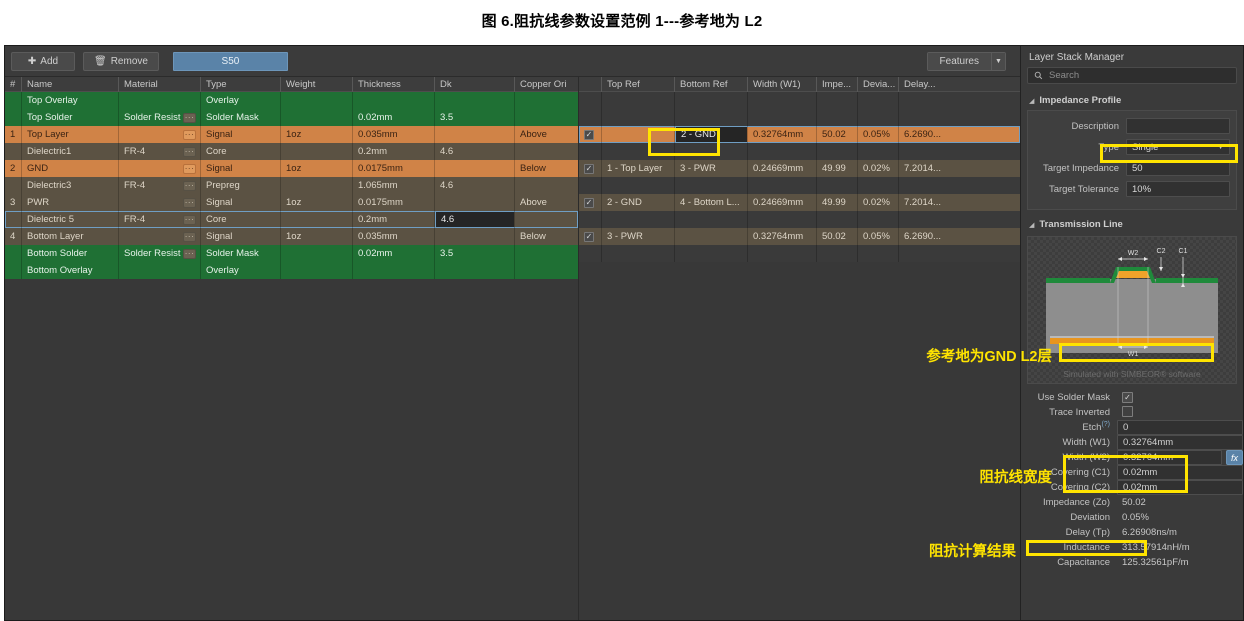 The width and height of the screenshot is (1244, 621). What do you see at coordinates (393, 117) in the screenshot?
I see `table-cell: 0.02mm` at bounding box center [393, 117].